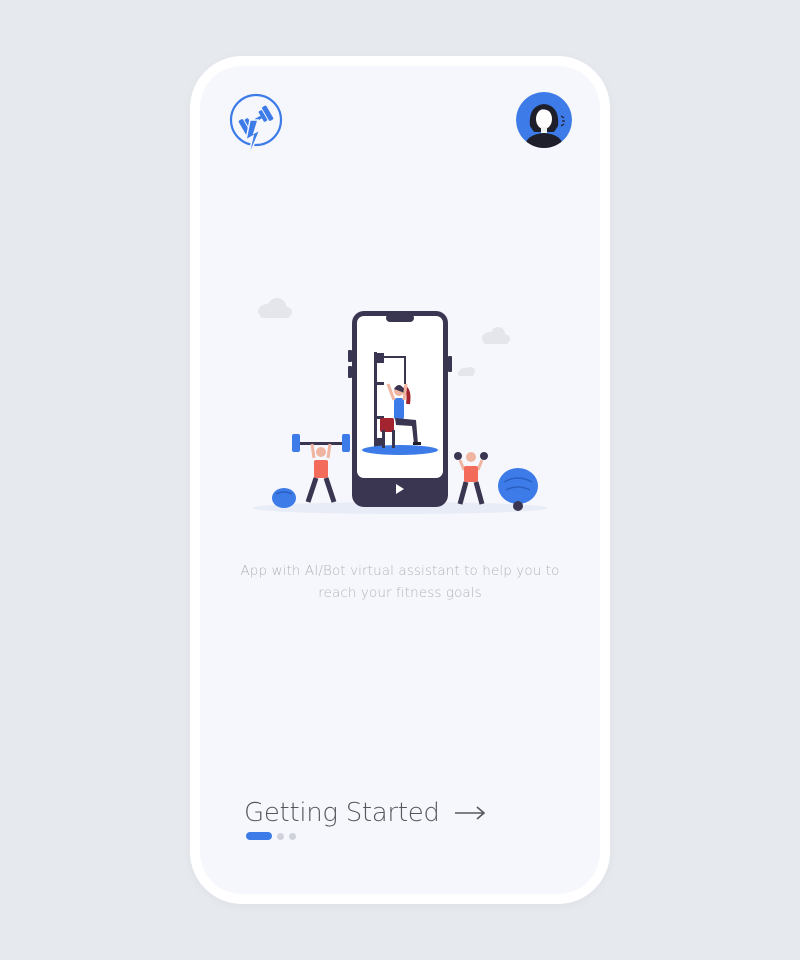 This screenshot has width=800, height=960. Describe the element at coordinates (400, 404) in the screenshot. I see `onboarding-illustration` at that location.